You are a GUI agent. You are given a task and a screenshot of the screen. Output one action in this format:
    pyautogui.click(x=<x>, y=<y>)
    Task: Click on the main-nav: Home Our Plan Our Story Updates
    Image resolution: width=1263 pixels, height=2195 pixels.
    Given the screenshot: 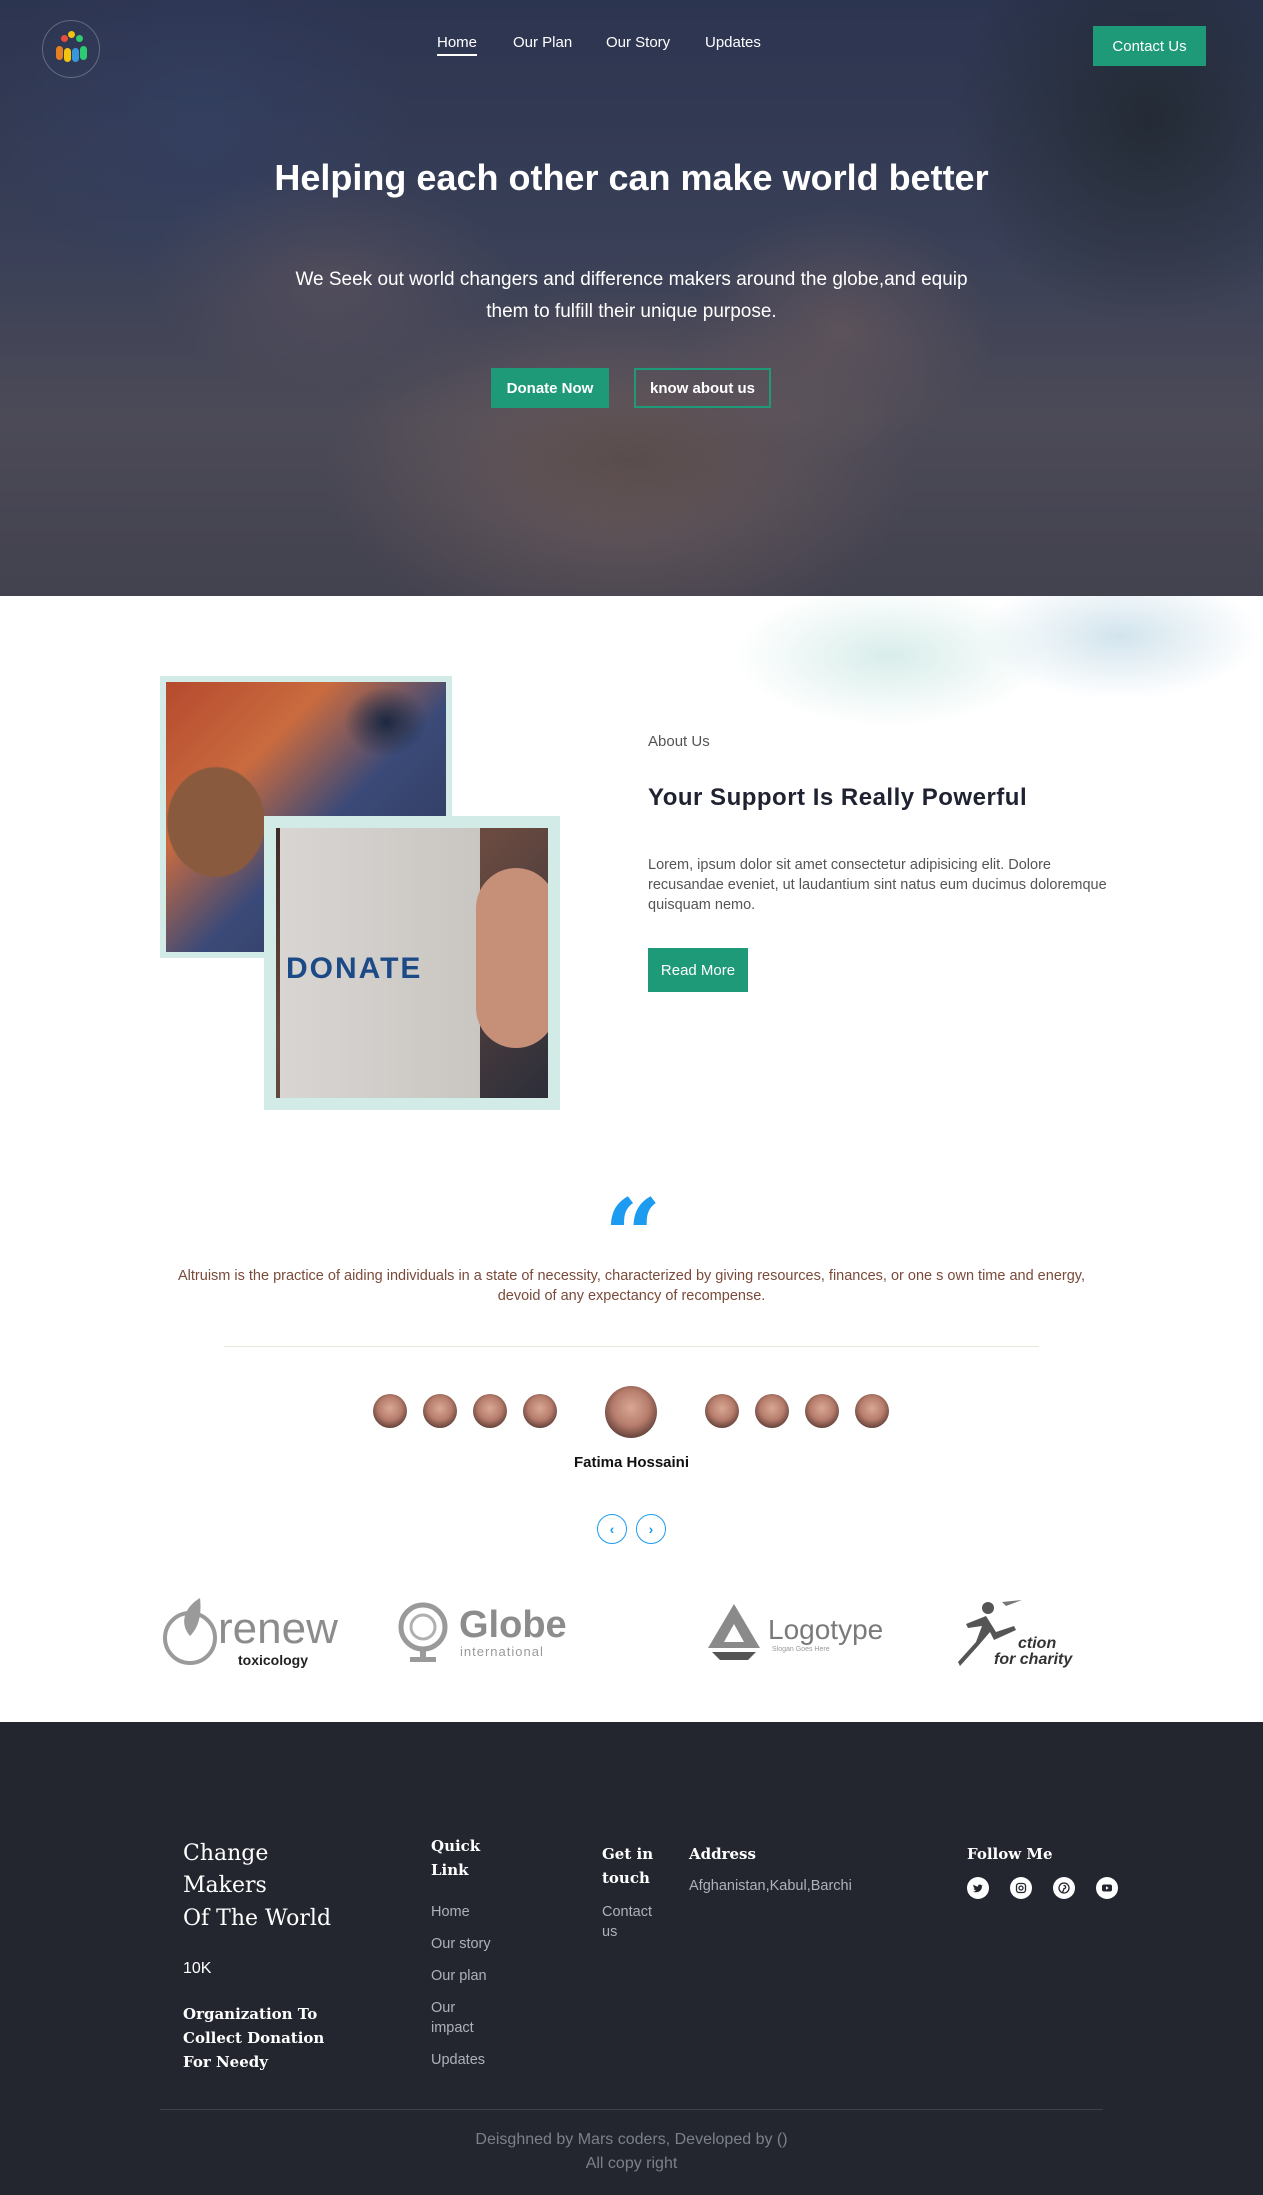 What is the action you would take?
    pyautogui.click(x=631, y=46)
    